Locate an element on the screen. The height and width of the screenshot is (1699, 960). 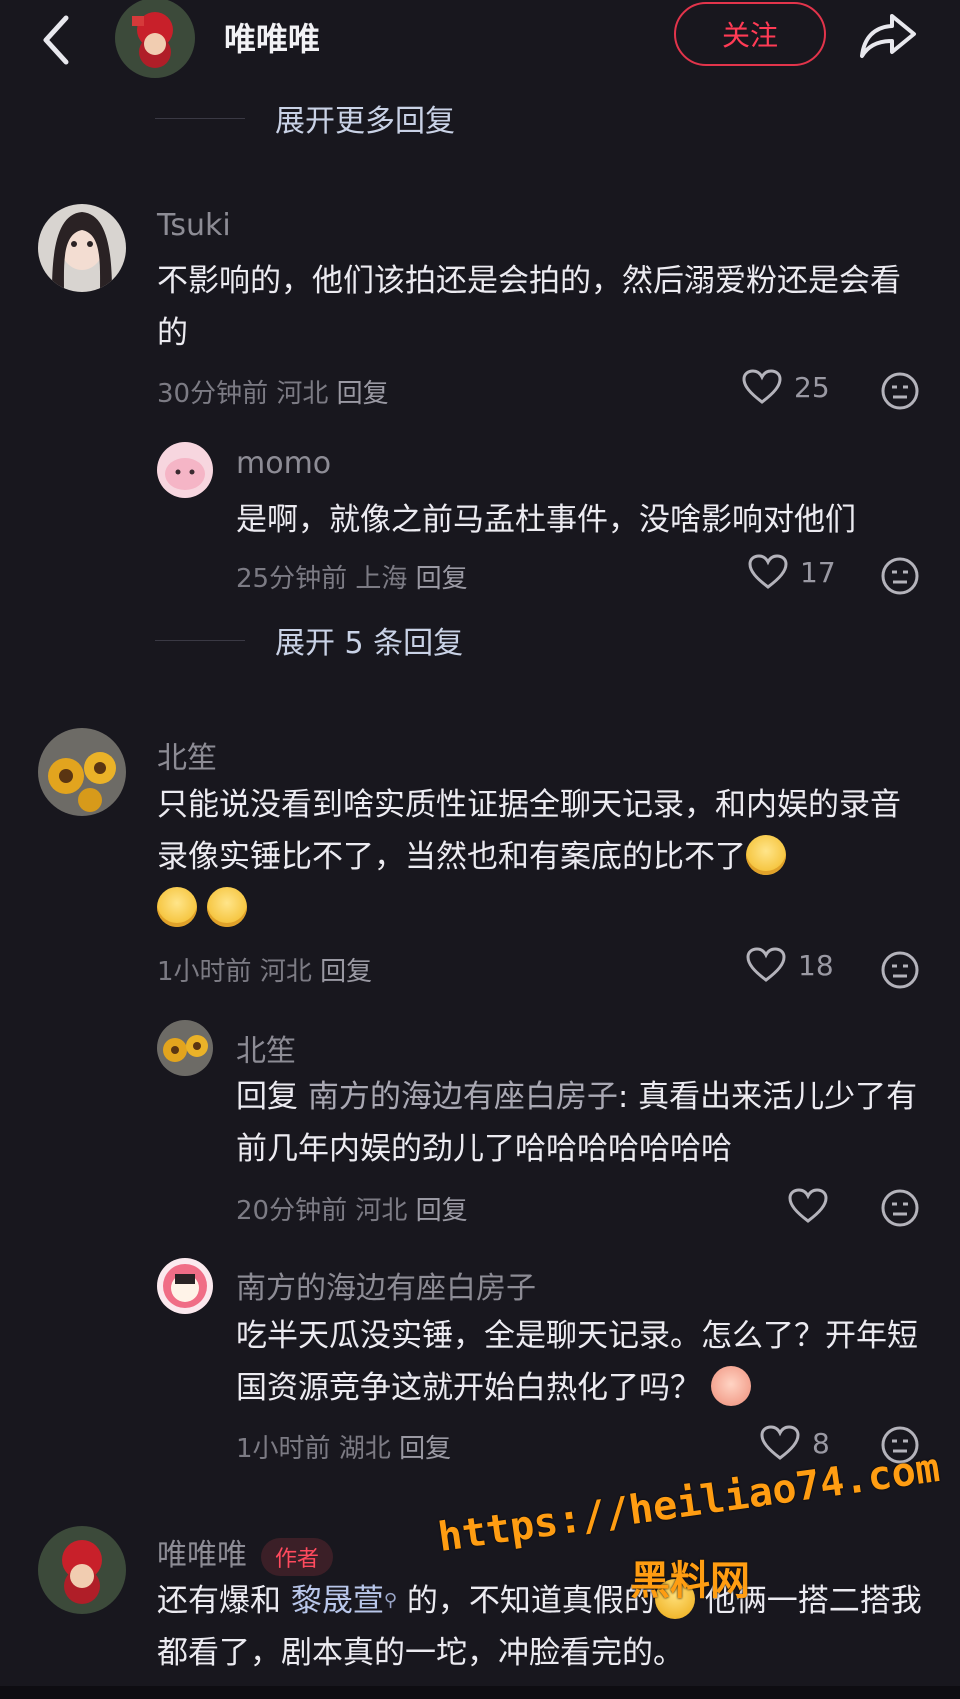
comment-text-part: 还有爆和 is located at coordinates (224, 1601).